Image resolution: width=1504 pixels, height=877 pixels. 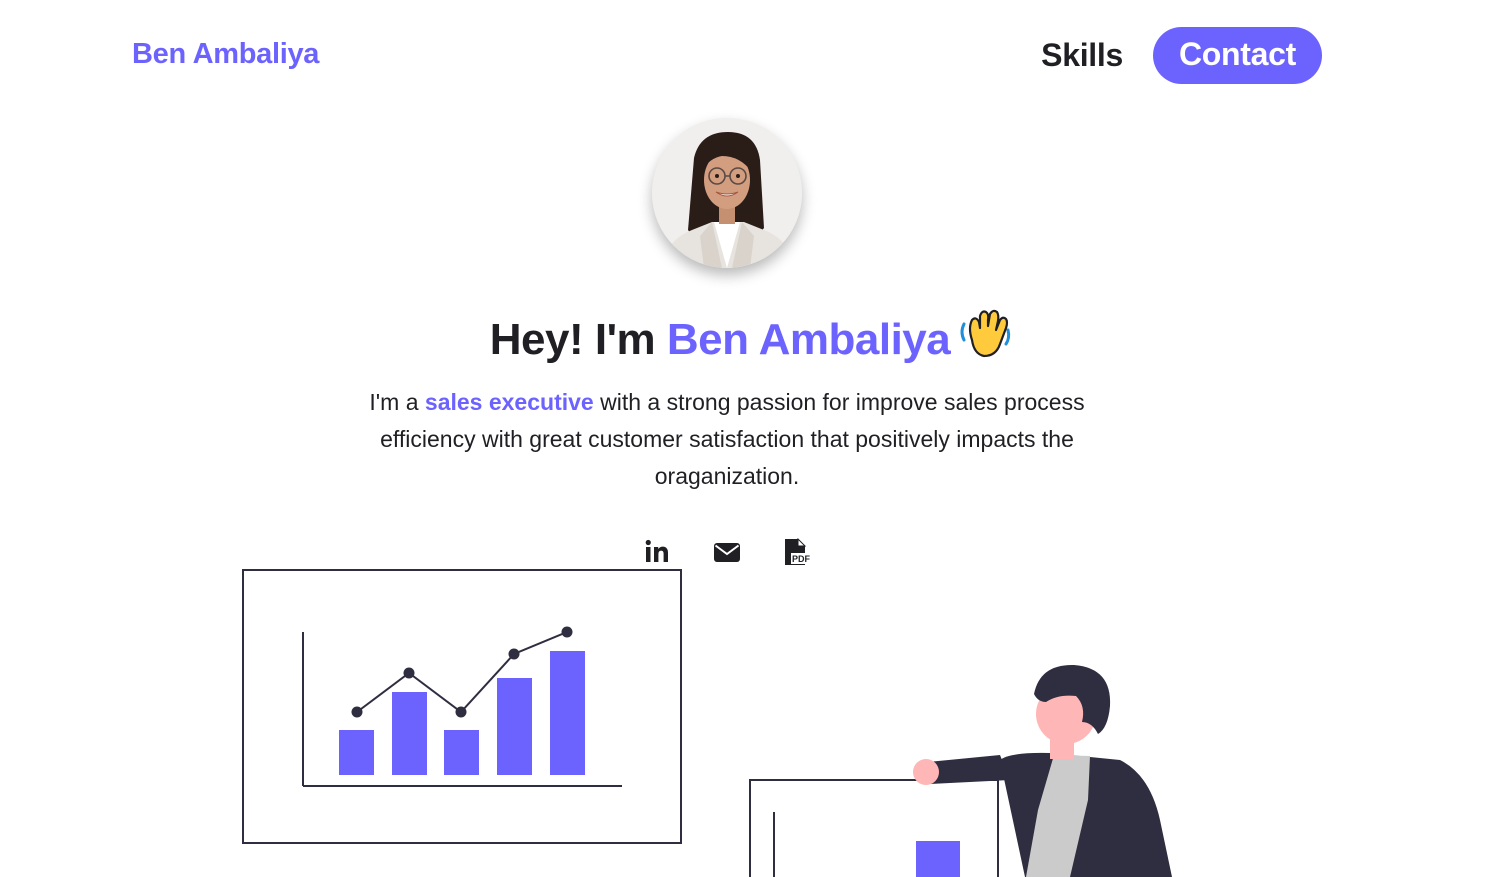 What do you see at coordinates (874, 828) in the screenshot?
I see `small-board` at bounding box center [874, 828].